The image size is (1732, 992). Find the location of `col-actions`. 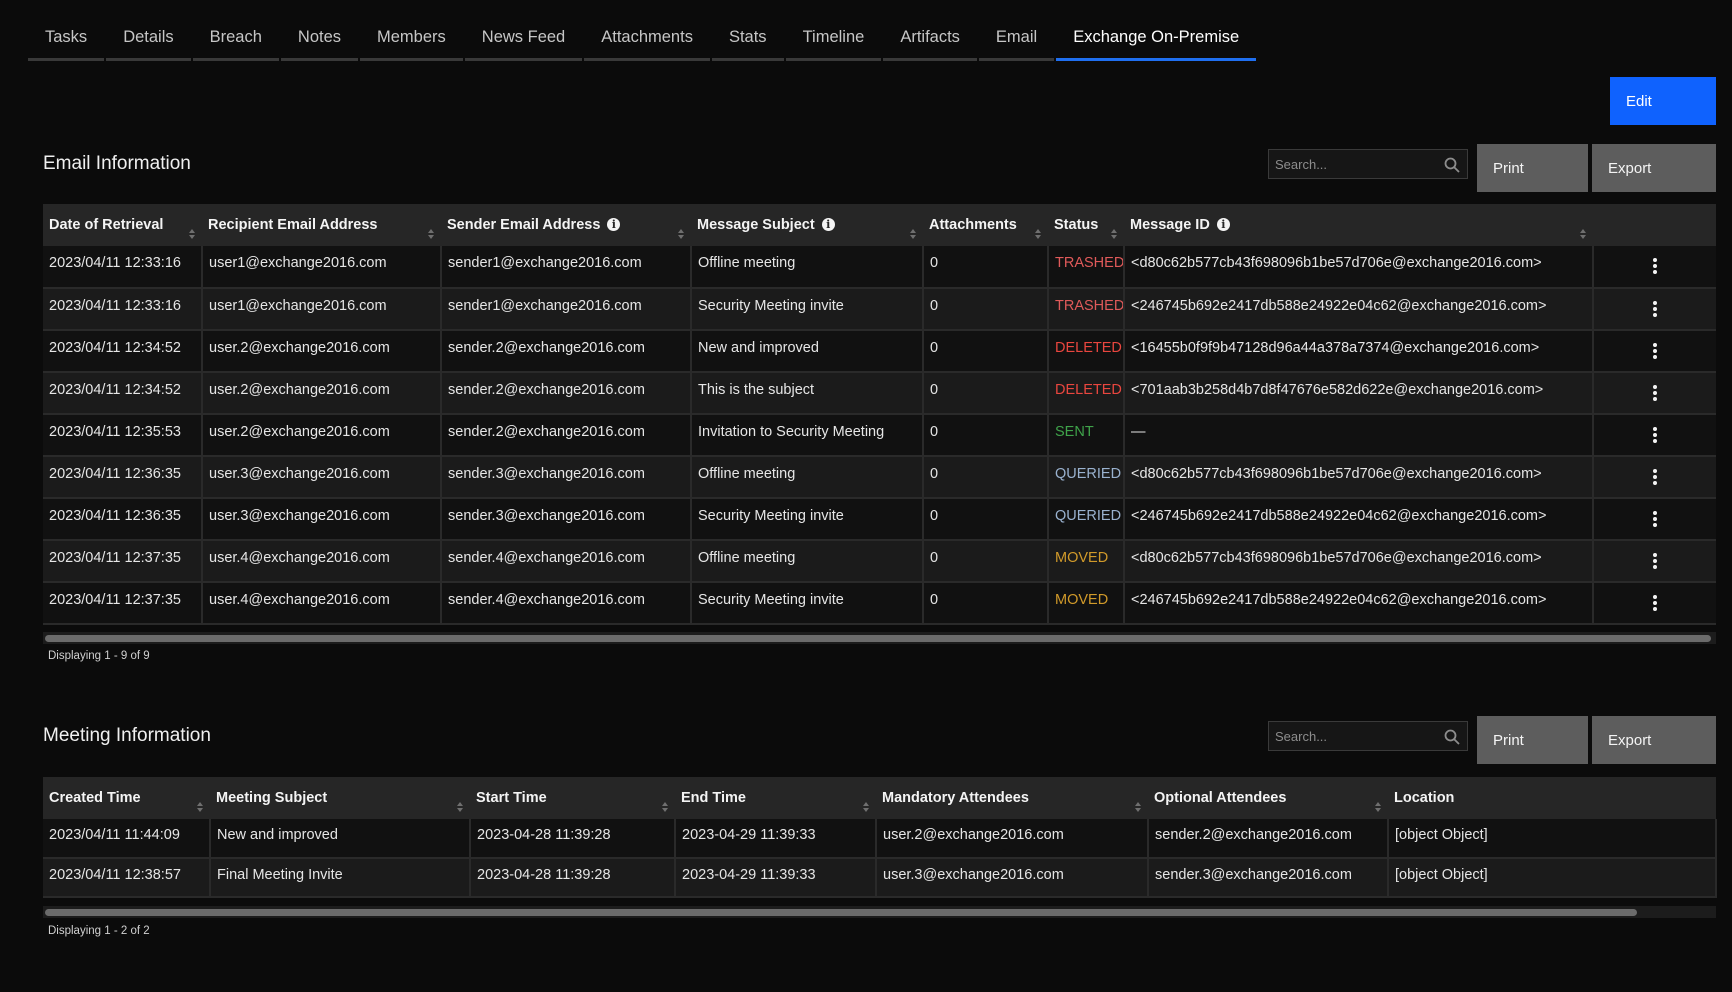

col-actions is located at coordinates (1654, 225).